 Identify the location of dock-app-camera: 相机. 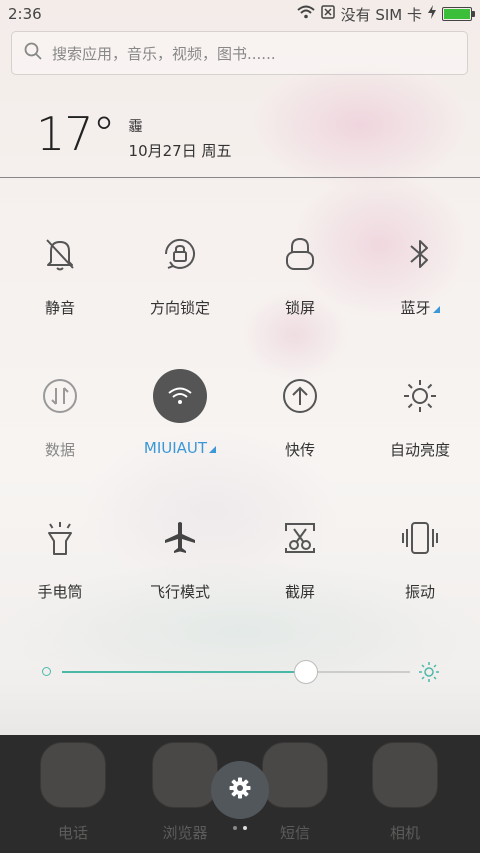
(405, 792).